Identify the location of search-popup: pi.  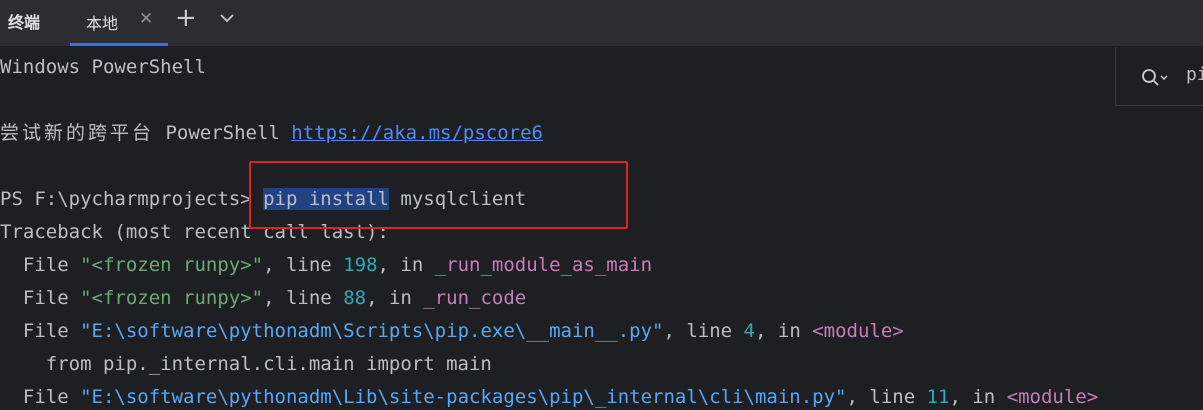
(1159, 76).